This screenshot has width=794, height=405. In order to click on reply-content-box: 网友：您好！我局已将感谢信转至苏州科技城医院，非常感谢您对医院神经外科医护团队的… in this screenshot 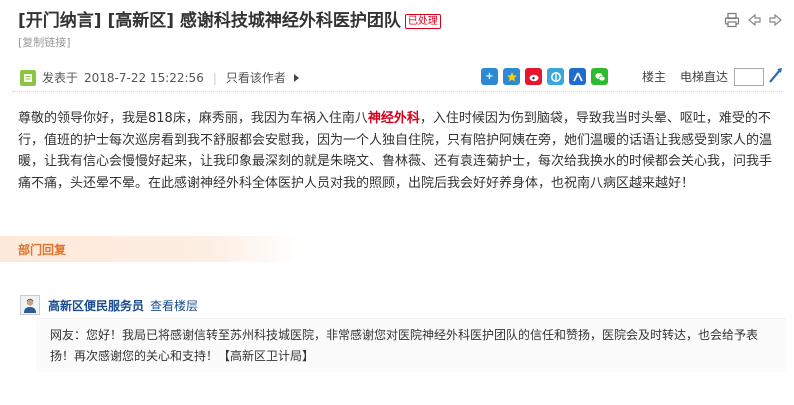, I will do `click(411, 345)`.